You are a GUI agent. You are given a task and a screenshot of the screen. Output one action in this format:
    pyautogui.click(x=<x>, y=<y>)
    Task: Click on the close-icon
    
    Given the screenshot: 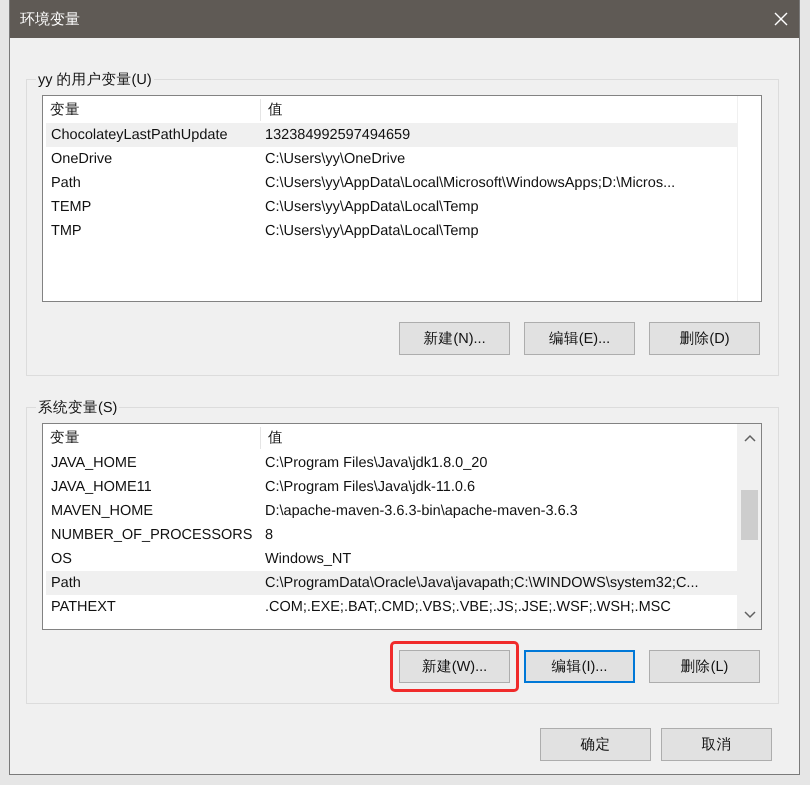 What is the action you would take?
    pyautogui.click(x=781, y=19)
    